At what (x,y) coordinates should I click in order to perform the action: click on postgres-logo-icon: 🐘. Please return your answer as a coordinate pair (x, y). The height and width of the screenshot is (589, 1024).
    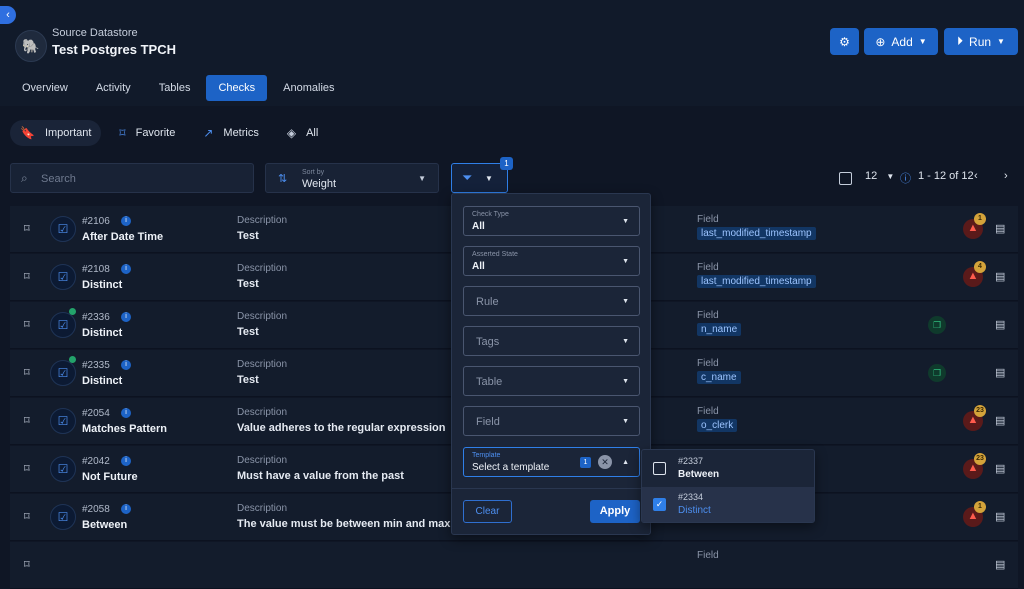
    Looking at the image, I should click on (31, 46).